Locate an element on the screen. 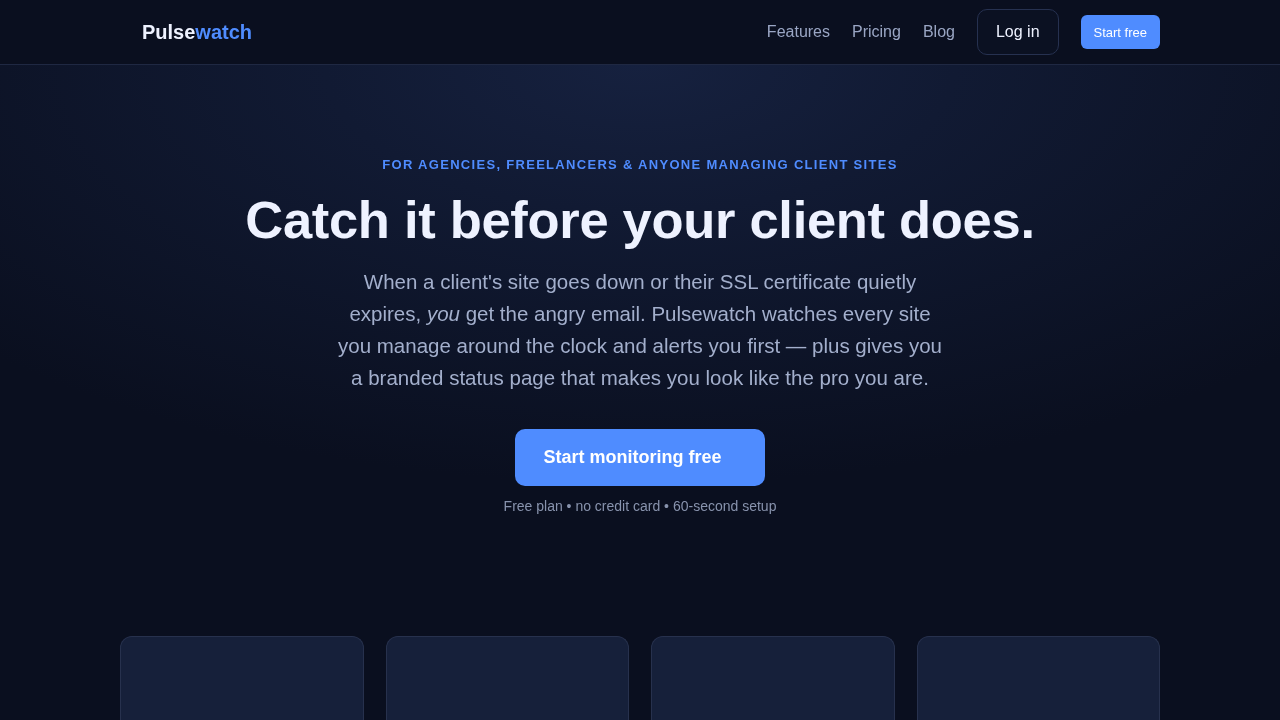 Image resolution: width=1280 pixels, height=720 pixels. hero-description: When a client's site goes down or their SSL certificate quietly expires, you get the angry email. Pulsewatch watches every site you manage around the clock and alerts you first — plus gives you a branded status page that makes you look like the pro you are. is located at coordinates (640, 330).